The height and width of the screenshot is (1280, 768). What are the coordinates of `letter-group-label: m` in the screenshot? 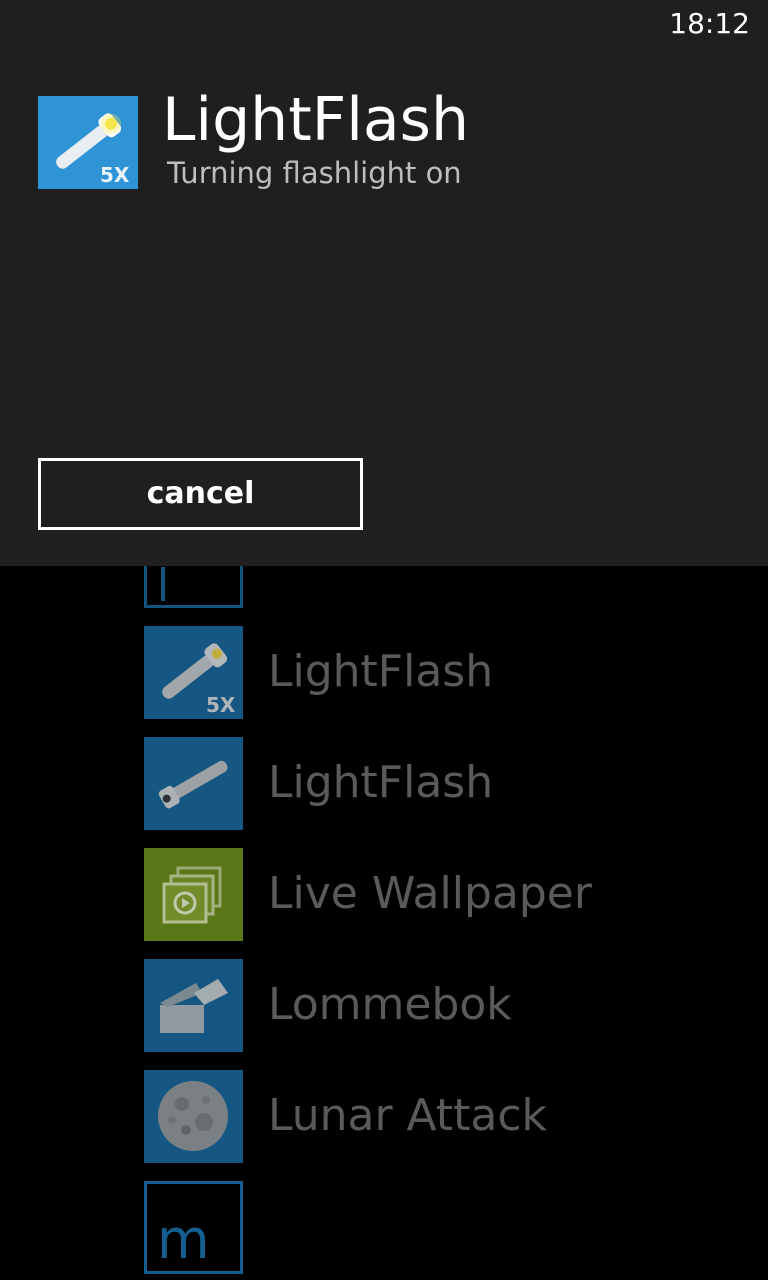 It's located at (183, 1239).